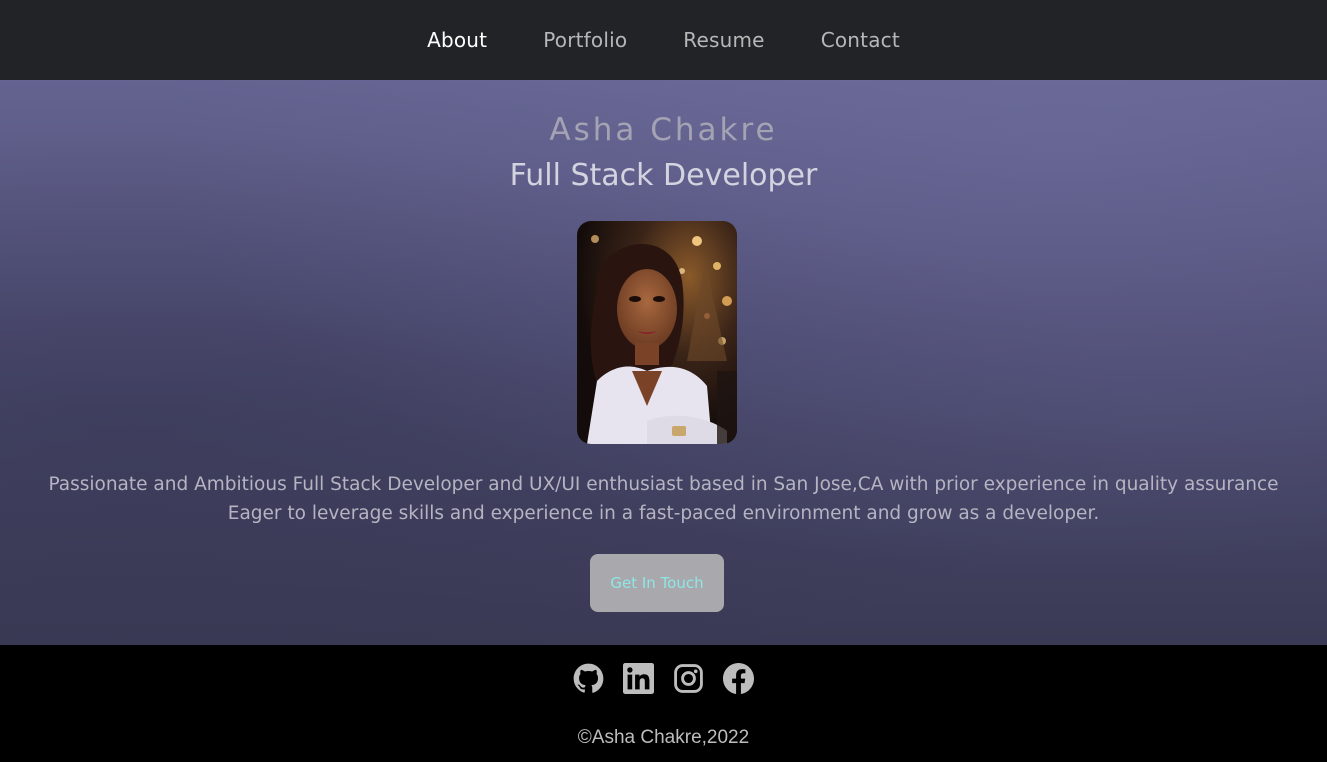 This screenshot has height=762, width=1327. I want to click on nav-about-link: About, so click(457, 40).